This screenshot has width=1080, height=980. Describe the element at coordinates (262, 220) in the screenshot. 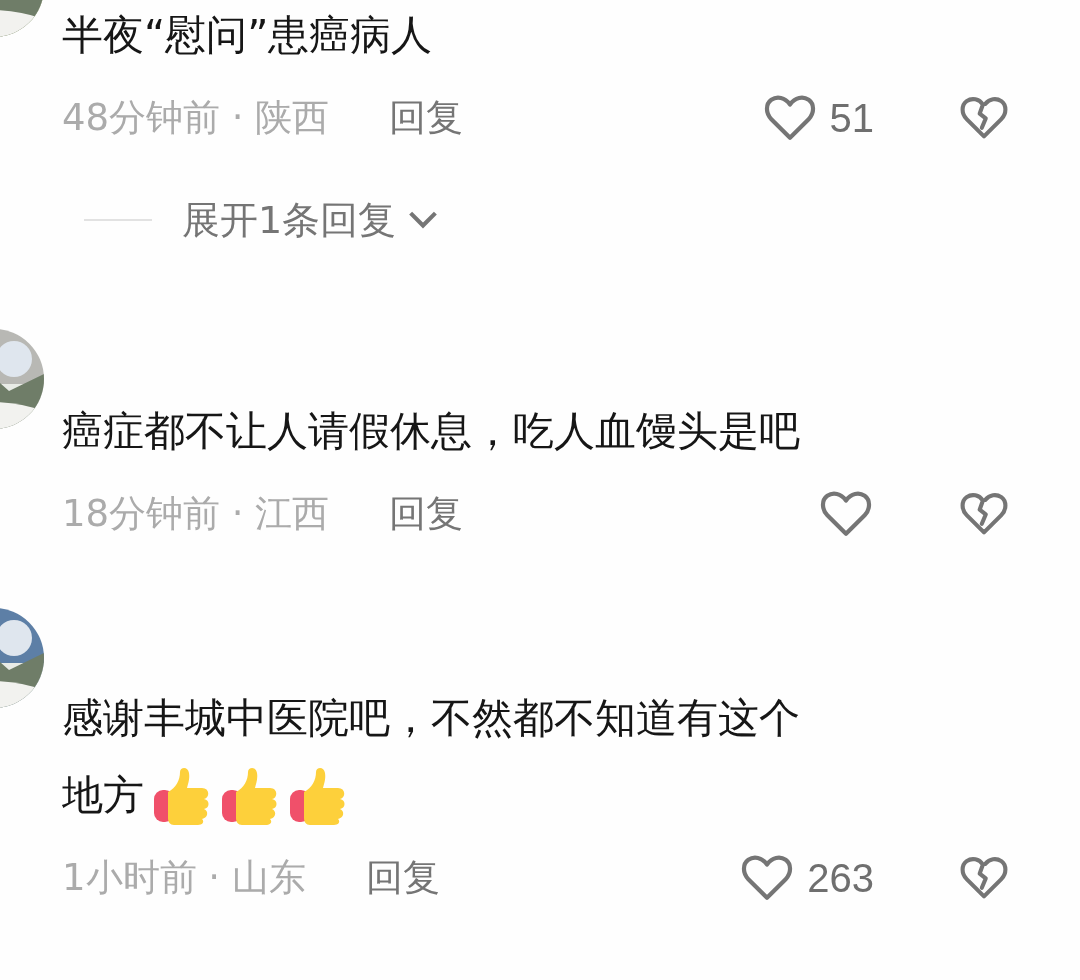

I see `expand-replies-button: 展开1条回复` at that location.